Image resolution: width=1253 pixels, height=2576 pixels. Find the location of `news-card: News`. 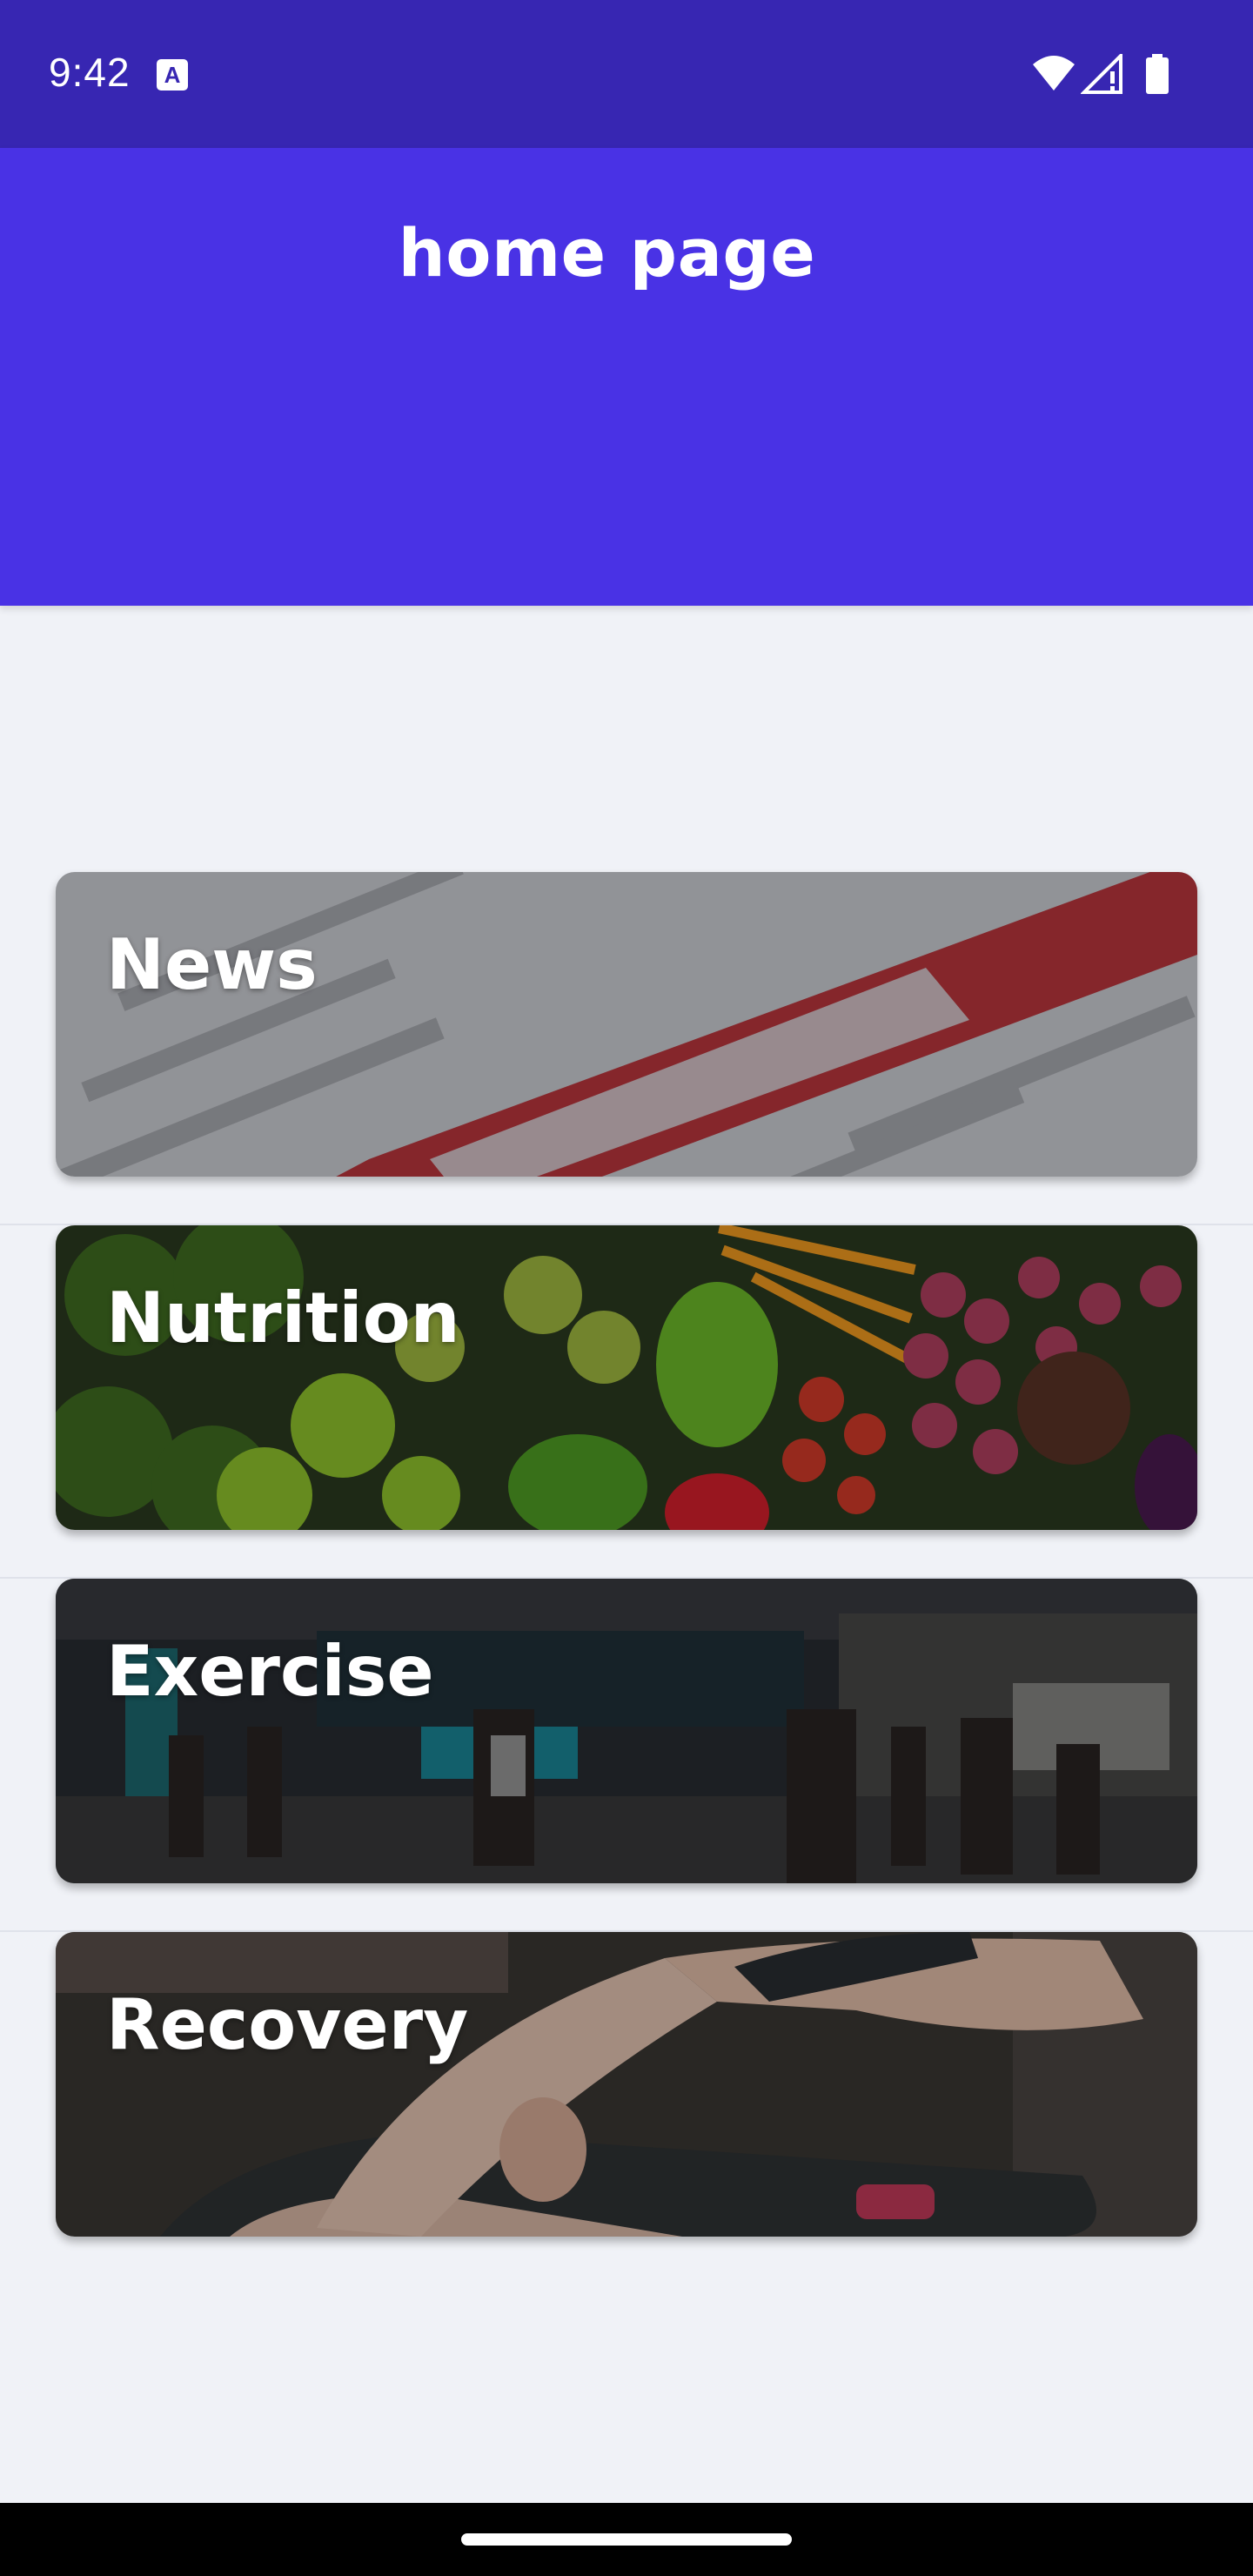

news-card: News is located at coordinates (626, 1024).